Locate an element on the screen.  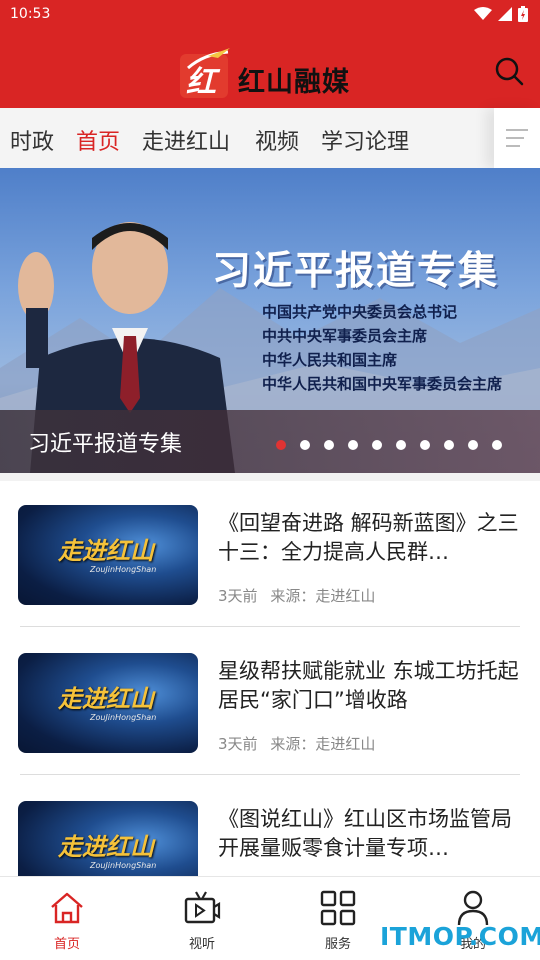
tab-study-theory: 学习论理 is located at coordinates (365, 140).